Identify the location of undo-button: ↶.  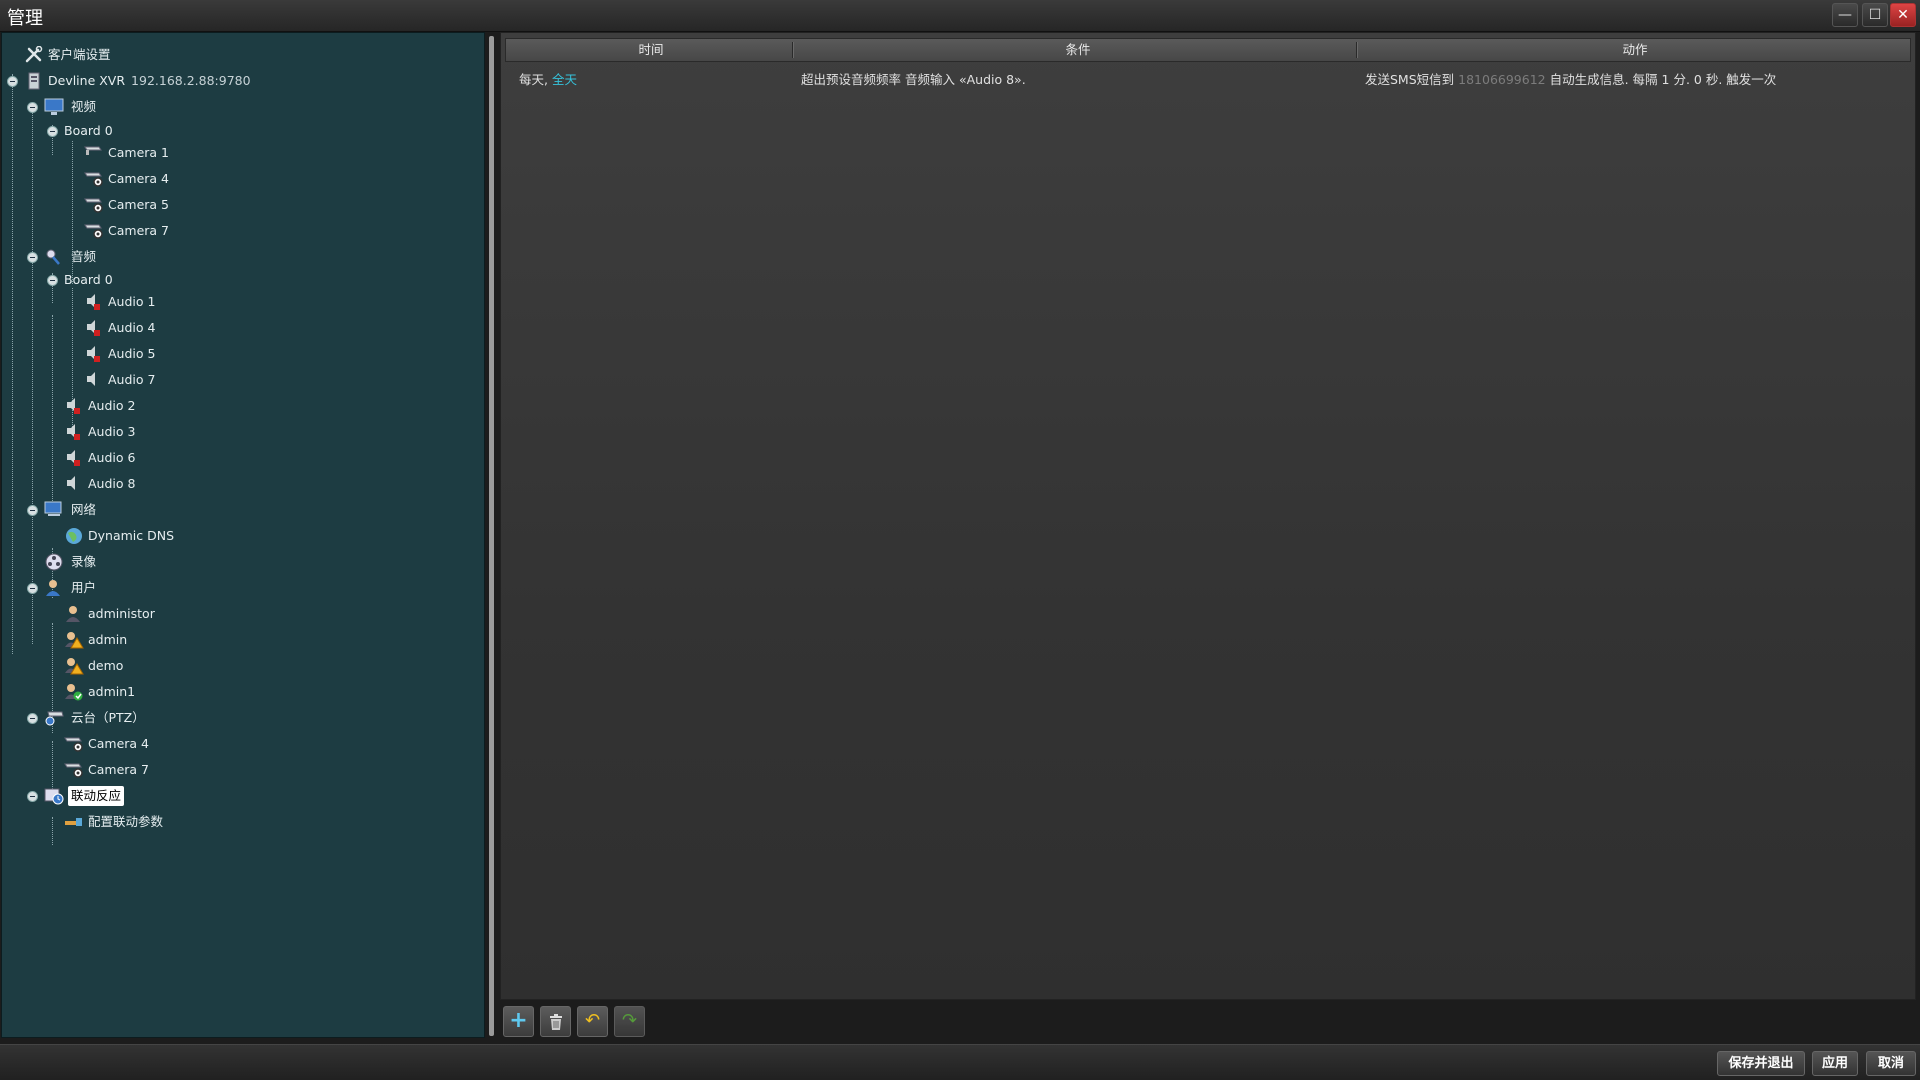
(592, 1021).